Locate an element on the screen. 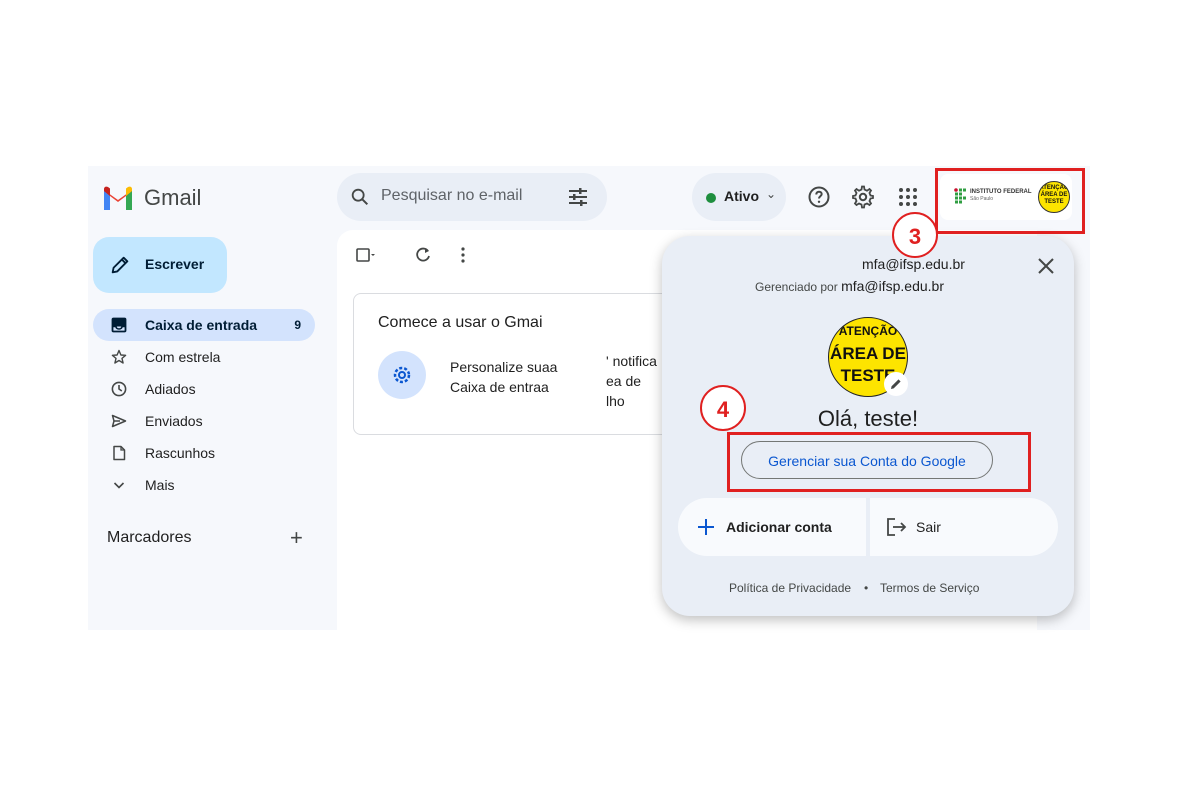 The width and height of the screenshot is (1200, 800). avatar-line: ÁREA DE is located at coordinates (868, 353).